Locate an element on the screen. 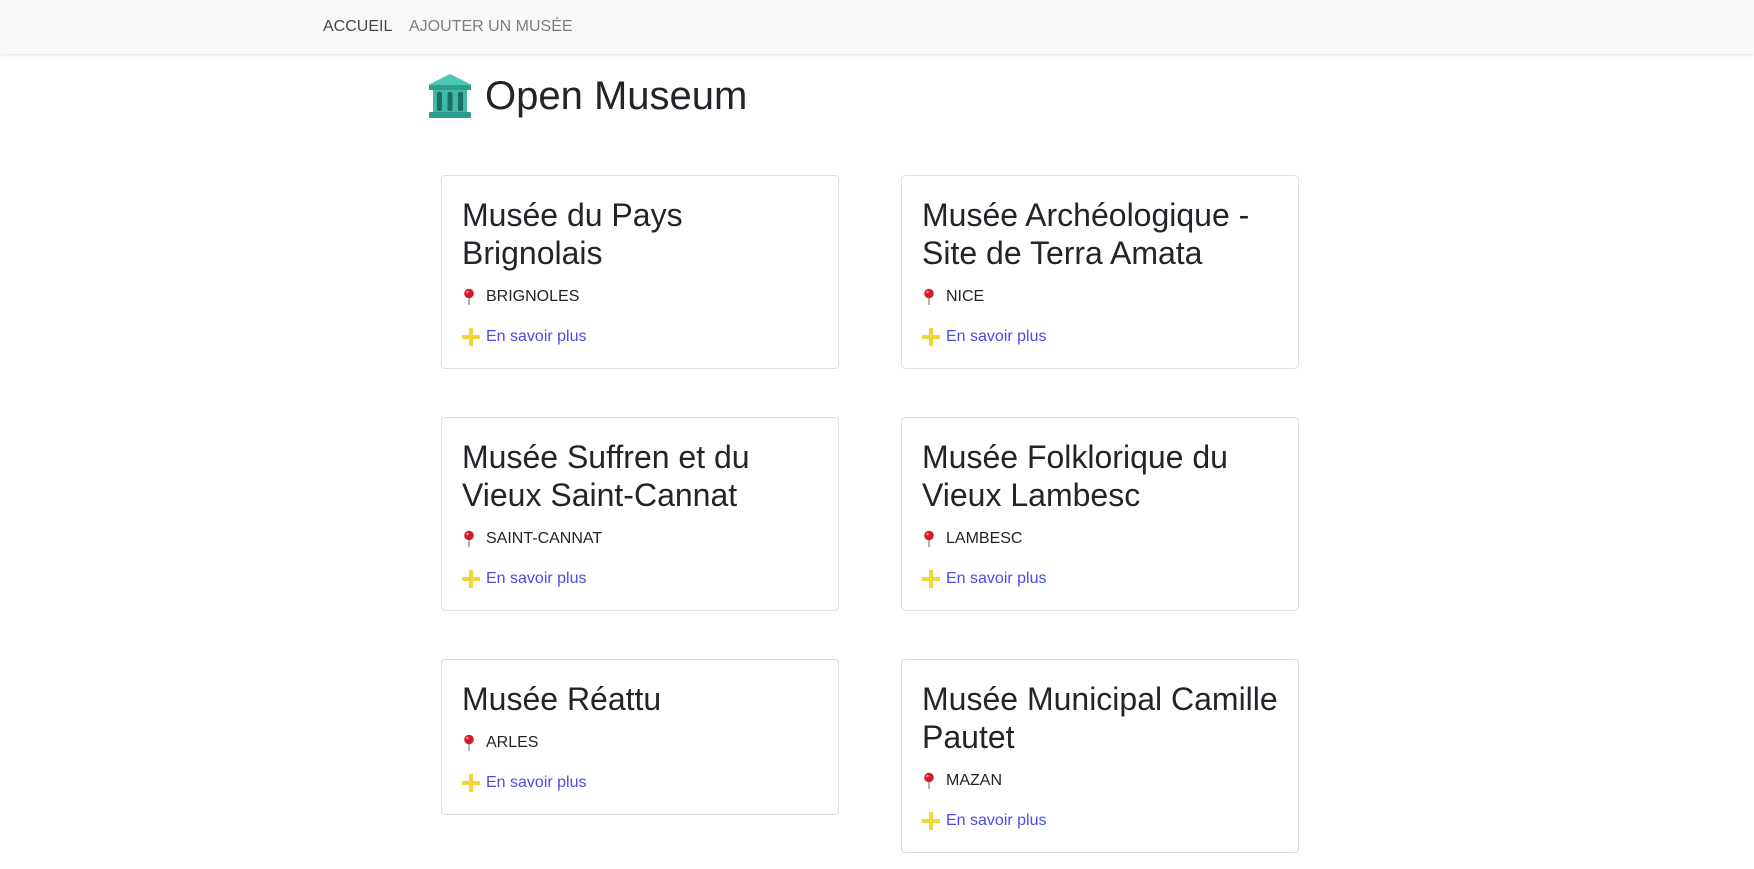 This screenshot has width=1754, height=869. museum-name: Musée Folklorique du Vieux Lambesc is located at coordinates (1075, 476).